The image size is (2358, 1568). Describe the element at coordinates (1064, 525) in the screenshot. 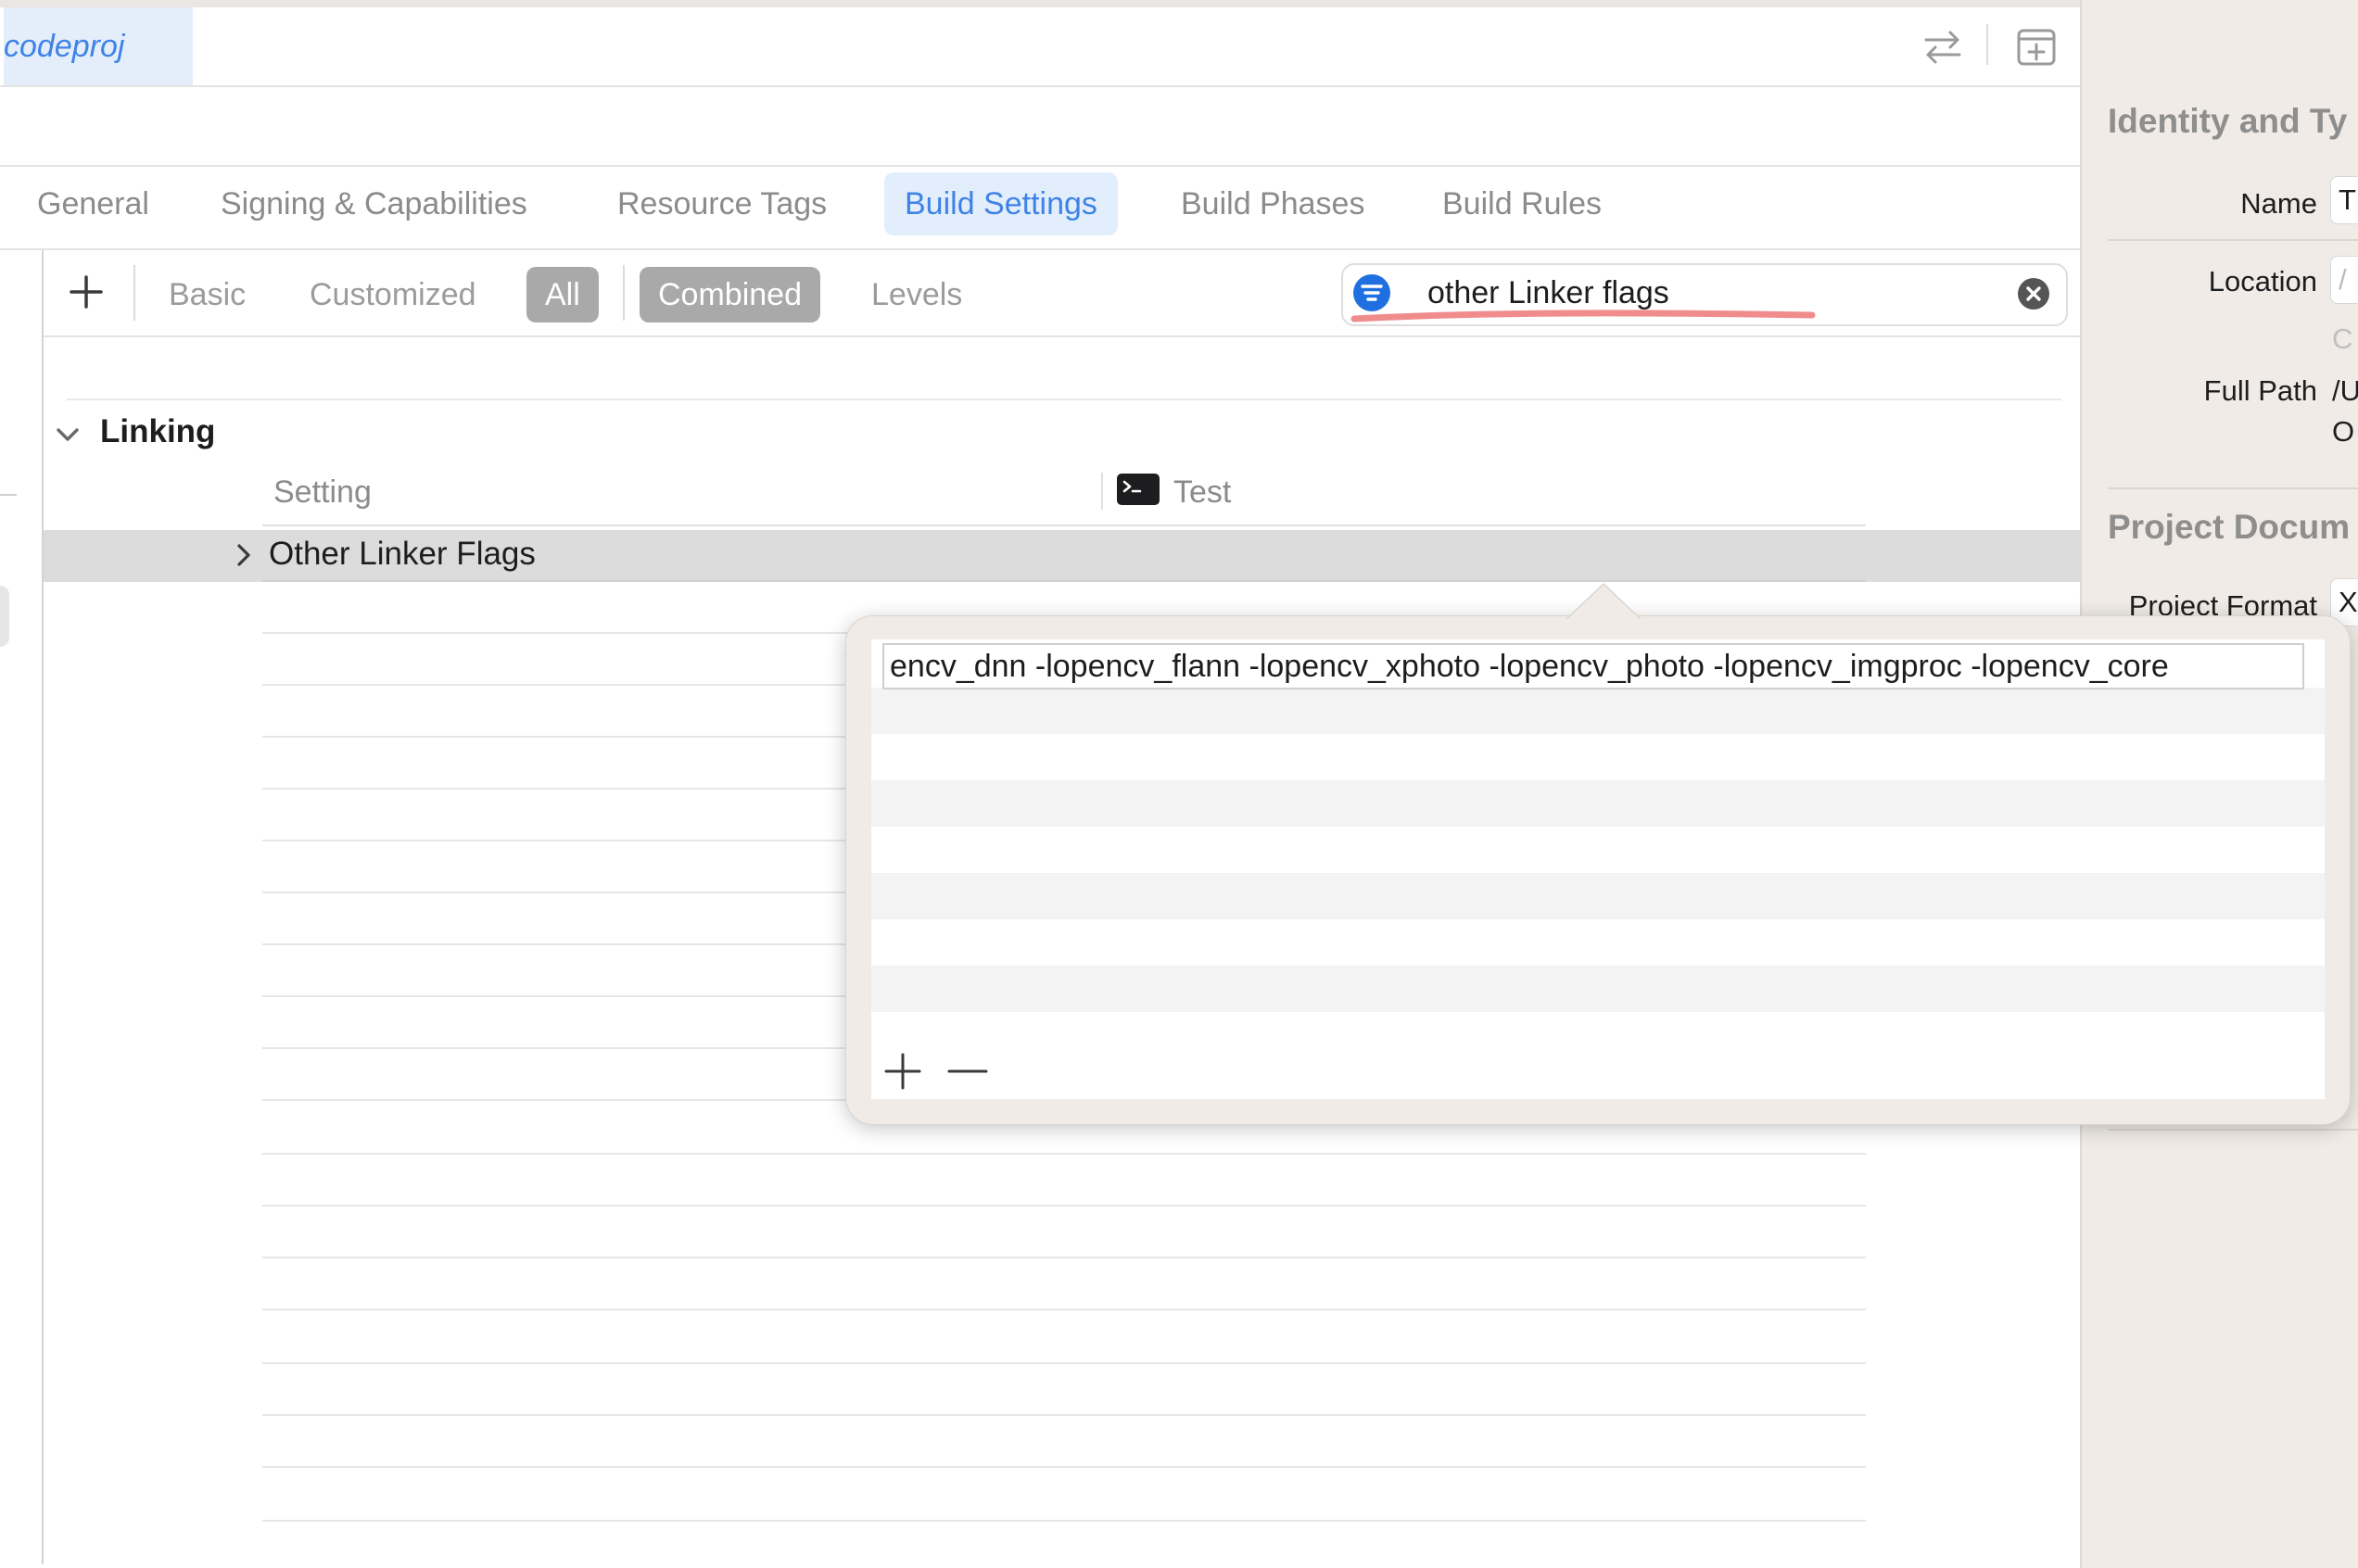

I see `header-row-divider` at that location.